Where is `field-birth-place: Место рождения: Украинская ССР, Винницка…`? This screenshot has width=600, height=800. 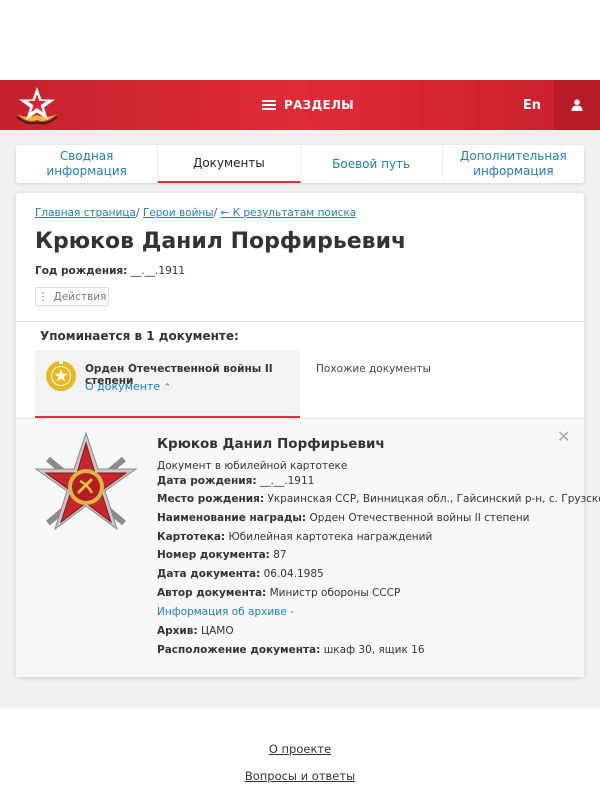
field-birth-place: Место рождения: Украинская ССР, Винницка… is located at coordinates (378, 499).